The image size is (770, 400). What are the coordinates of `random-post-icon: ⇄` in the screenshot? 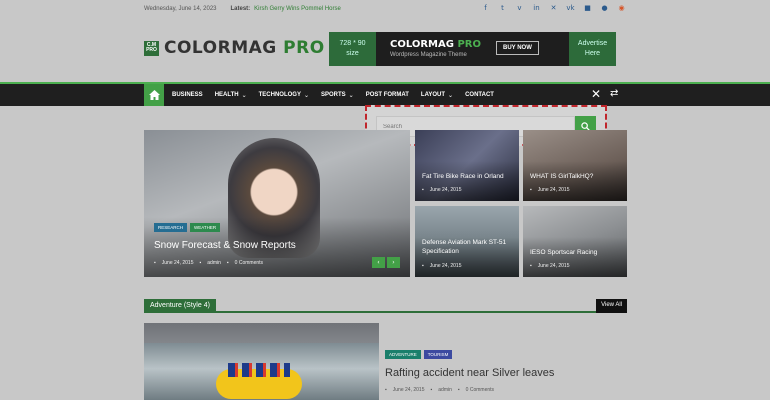 It's located at (614, 94).